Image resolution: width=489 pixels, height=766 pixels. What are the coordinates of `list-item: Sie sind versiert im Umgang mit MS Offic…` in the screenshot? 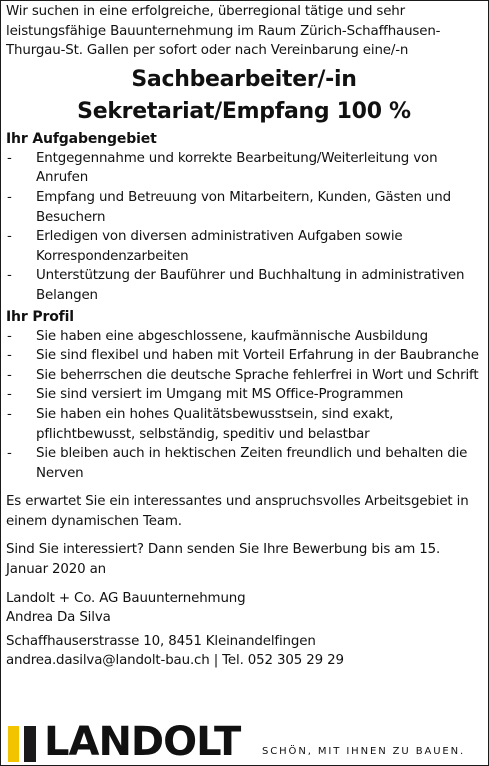 It's located at (244, 395).